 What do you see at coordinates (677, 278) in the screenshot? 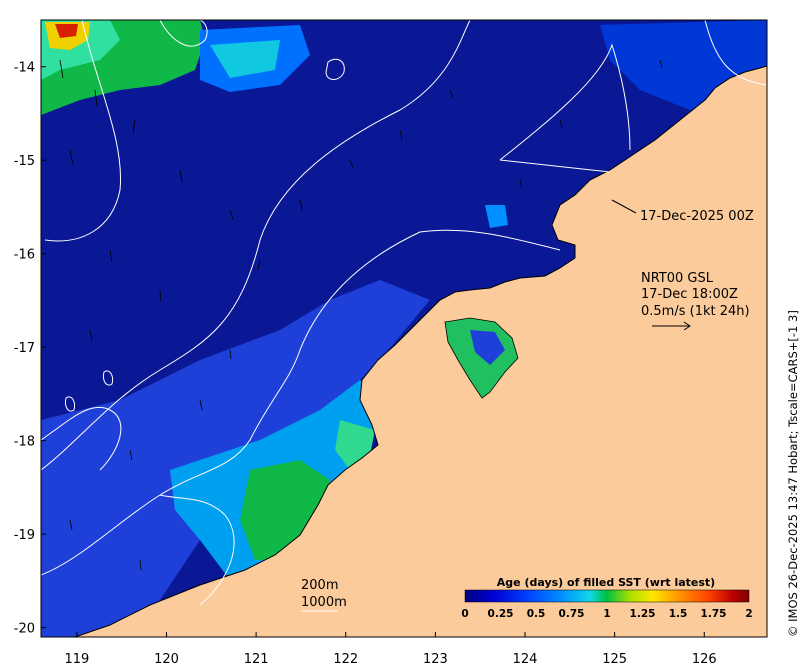
I see `model-name-label: NRT00 GSL` at bounding box center [677, 278].